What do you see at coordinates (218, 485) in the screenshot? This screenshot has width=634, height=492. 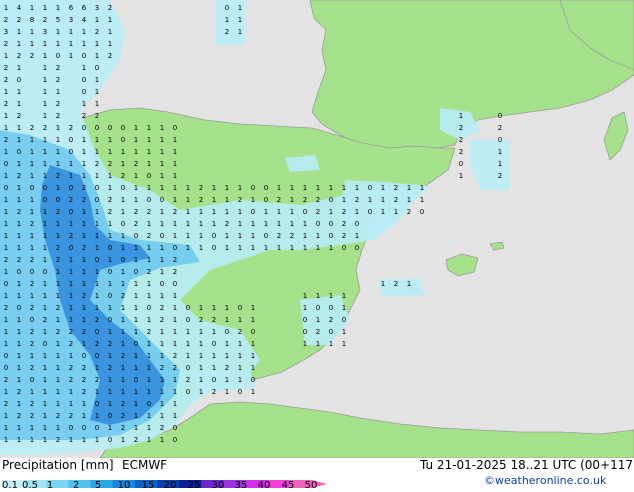 I see `scale-tick-label: 30` at bounding box center [218, 485].